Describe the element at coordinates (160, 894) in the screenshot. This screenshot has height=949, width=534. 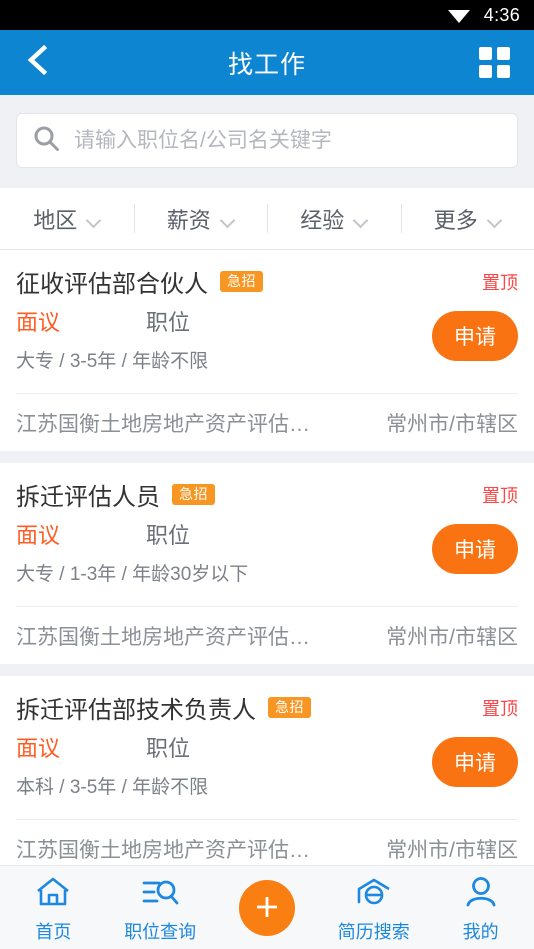
I see `job-search-icon` at that location.